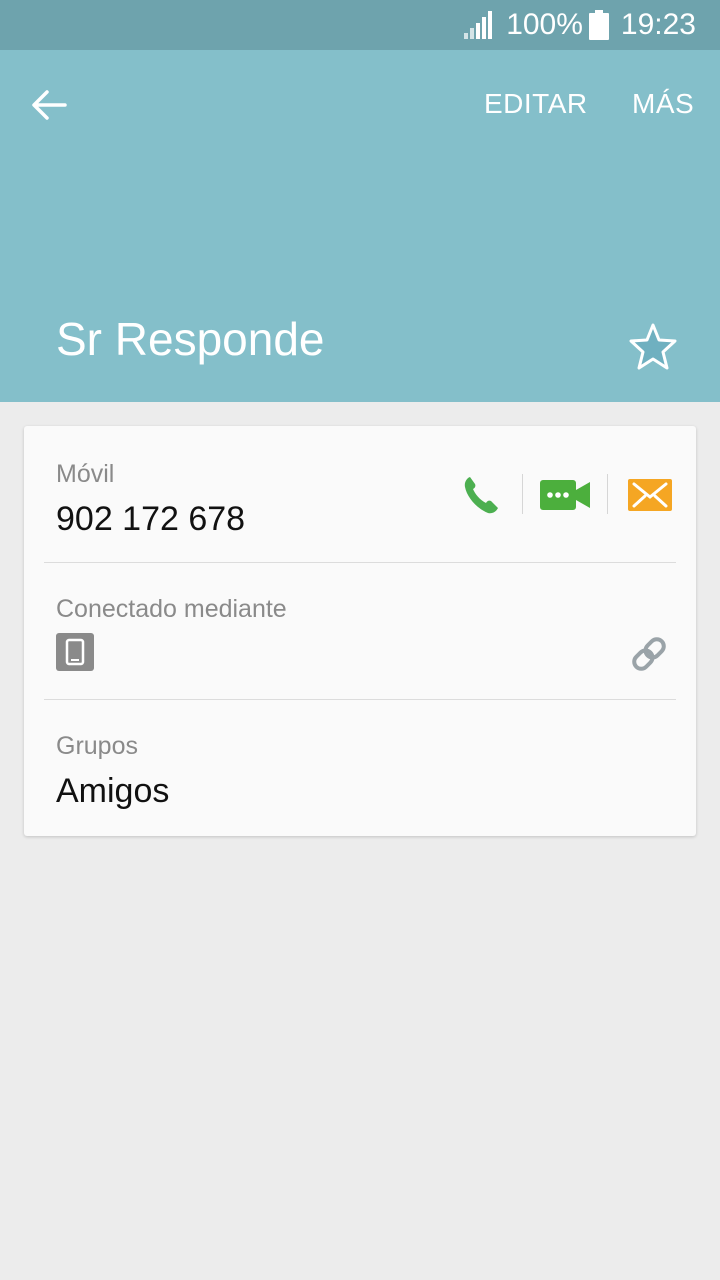  What do you see at coordinates (151, 519) in the screenshot?
I see `phone-number: 902 172 678` at bounding box center [151, 519].